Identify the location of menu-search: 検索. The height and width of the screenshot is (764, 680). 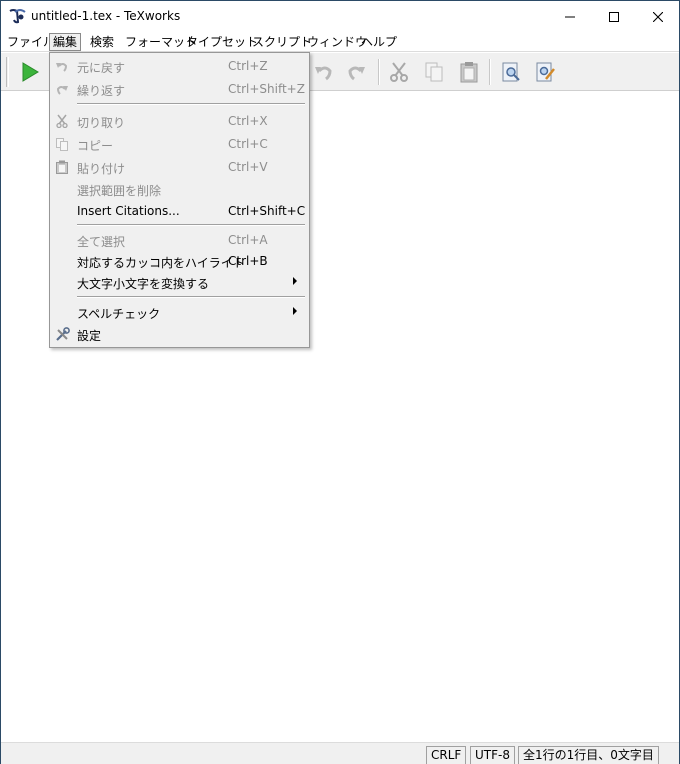
(102, 42).